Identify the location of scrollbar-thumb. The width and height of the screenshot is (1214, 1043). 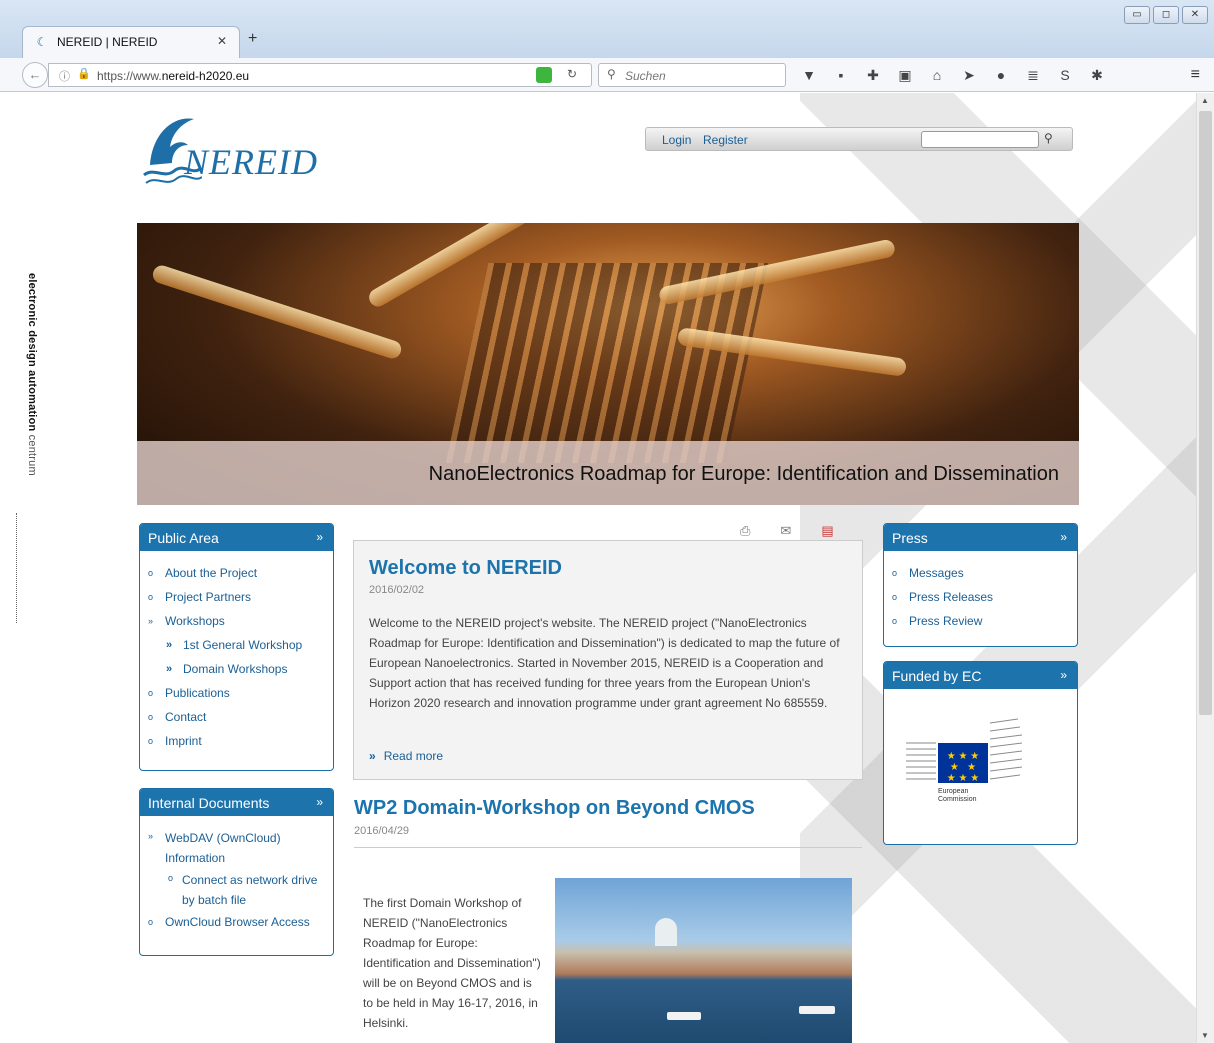
(1205, 413).